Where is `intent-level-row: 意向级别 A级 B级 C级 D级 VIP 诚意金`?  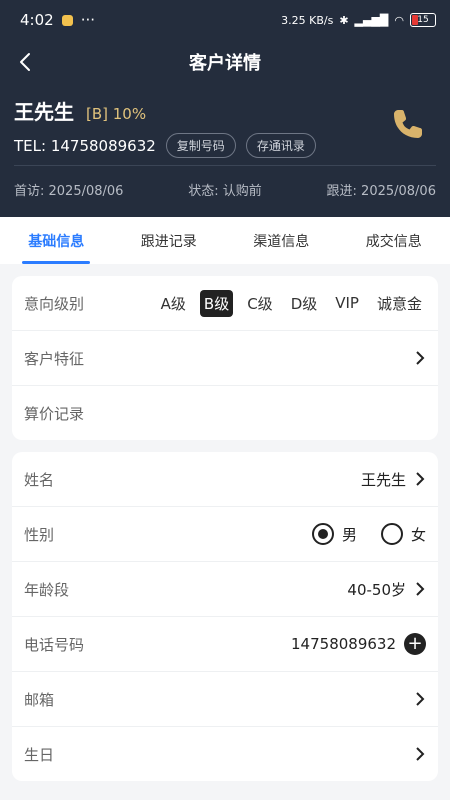 intent-level-row: 意向级别 A级 B级 C级 D级 VIP 诚意金 is located at coordinates (225, 303).